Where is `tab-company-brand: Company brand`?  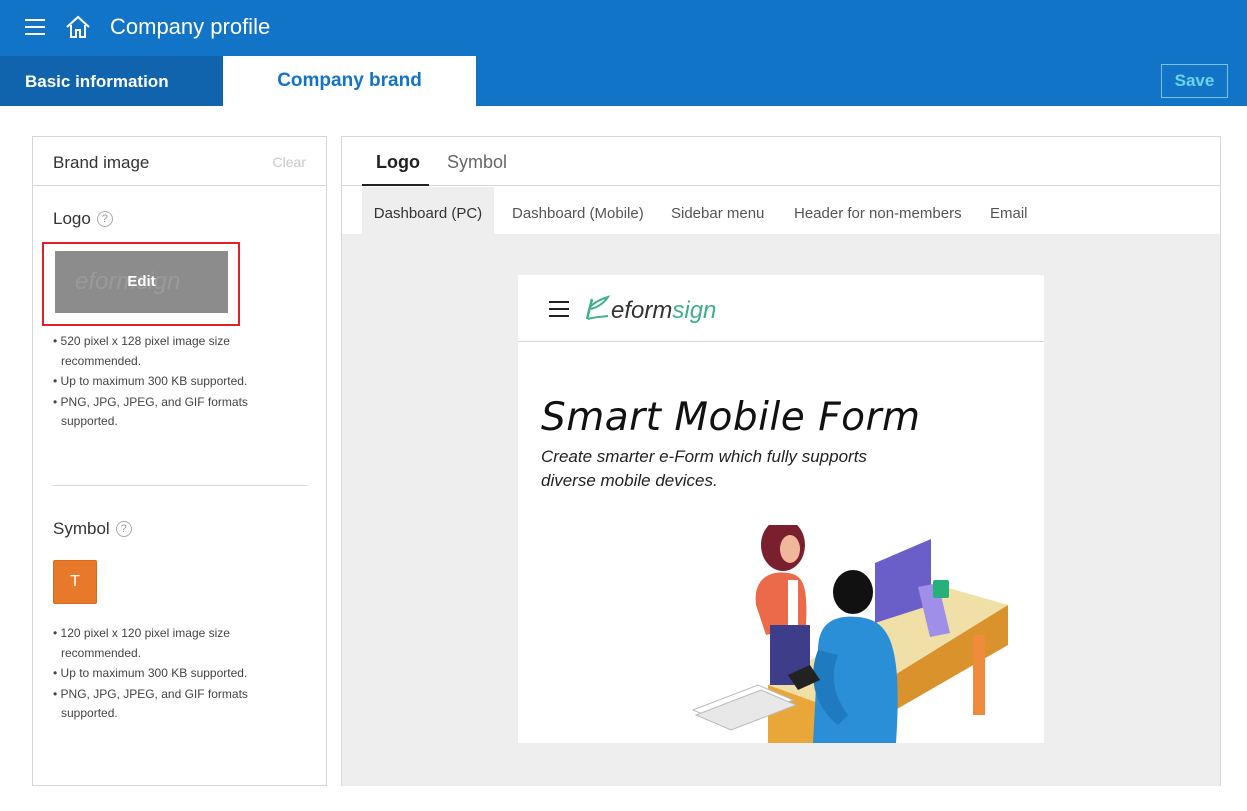 tab-company-brand: Company brand is located at coordinates (349, 81).